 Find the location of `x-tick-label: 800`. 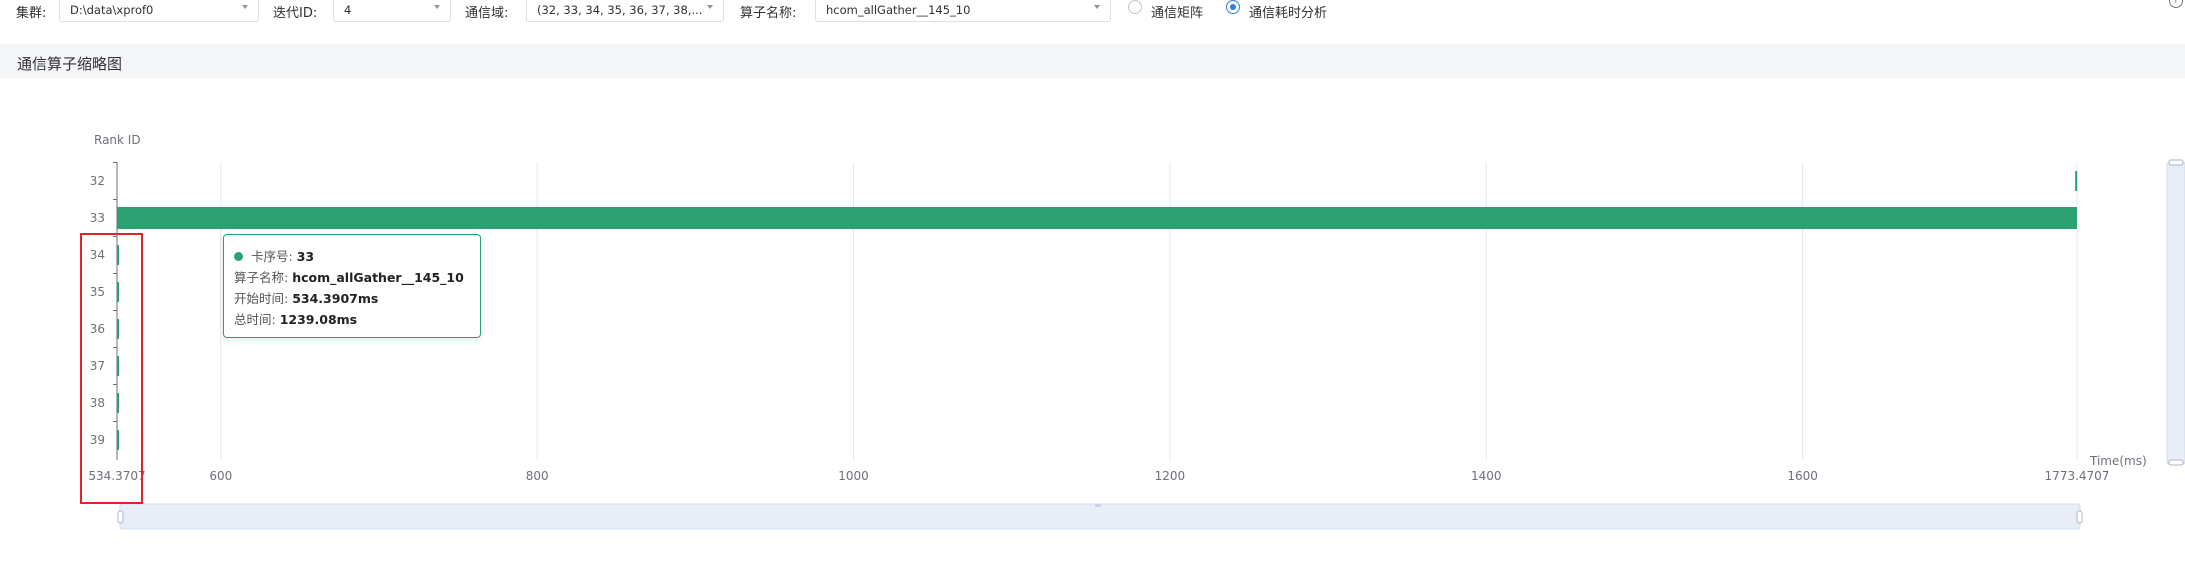

x-tick-label: 800 is located at coordinates (537, 476).